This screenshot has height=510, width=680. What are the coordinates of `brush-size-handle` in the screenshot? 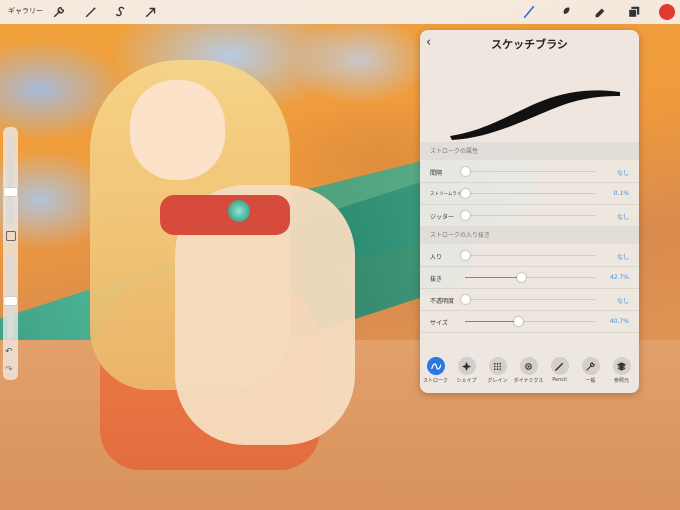 It's located at (10, 191).